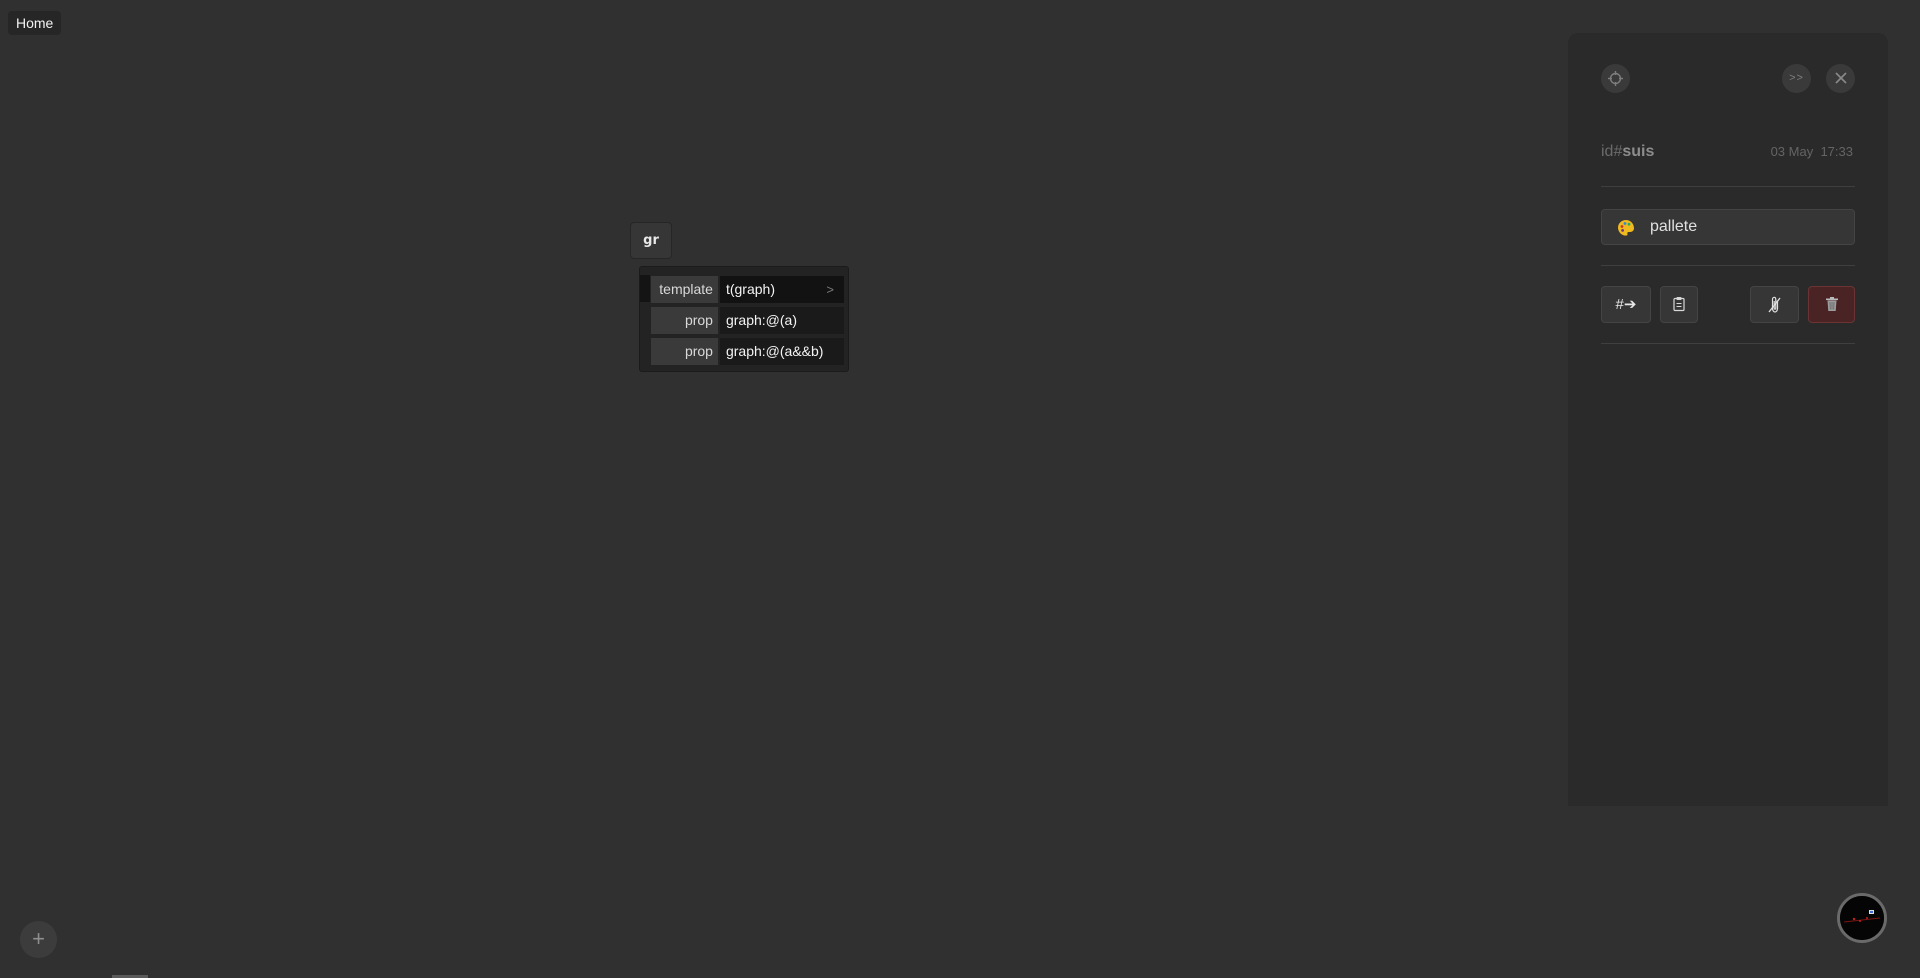 The height and width of the screenshot is (978, 1920). I want to click on timestamp: 03 May 17:33, so click(1812, 151).